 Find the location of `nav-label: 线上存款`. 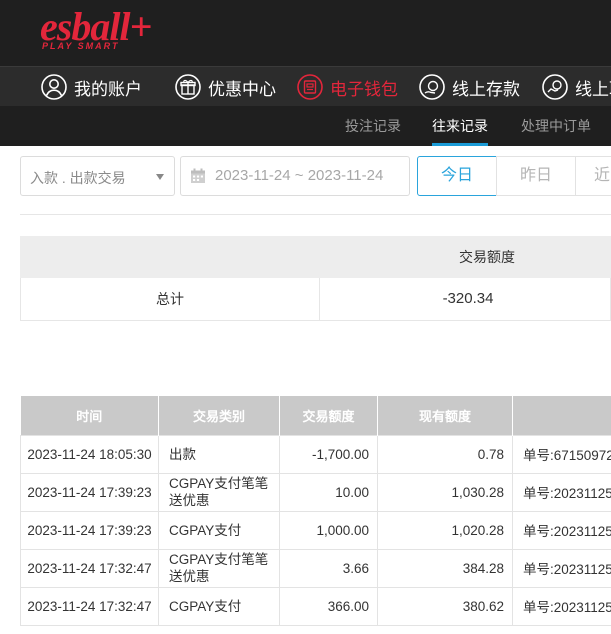

nav-label: 线上存款 is located at coordinates (486, 89).